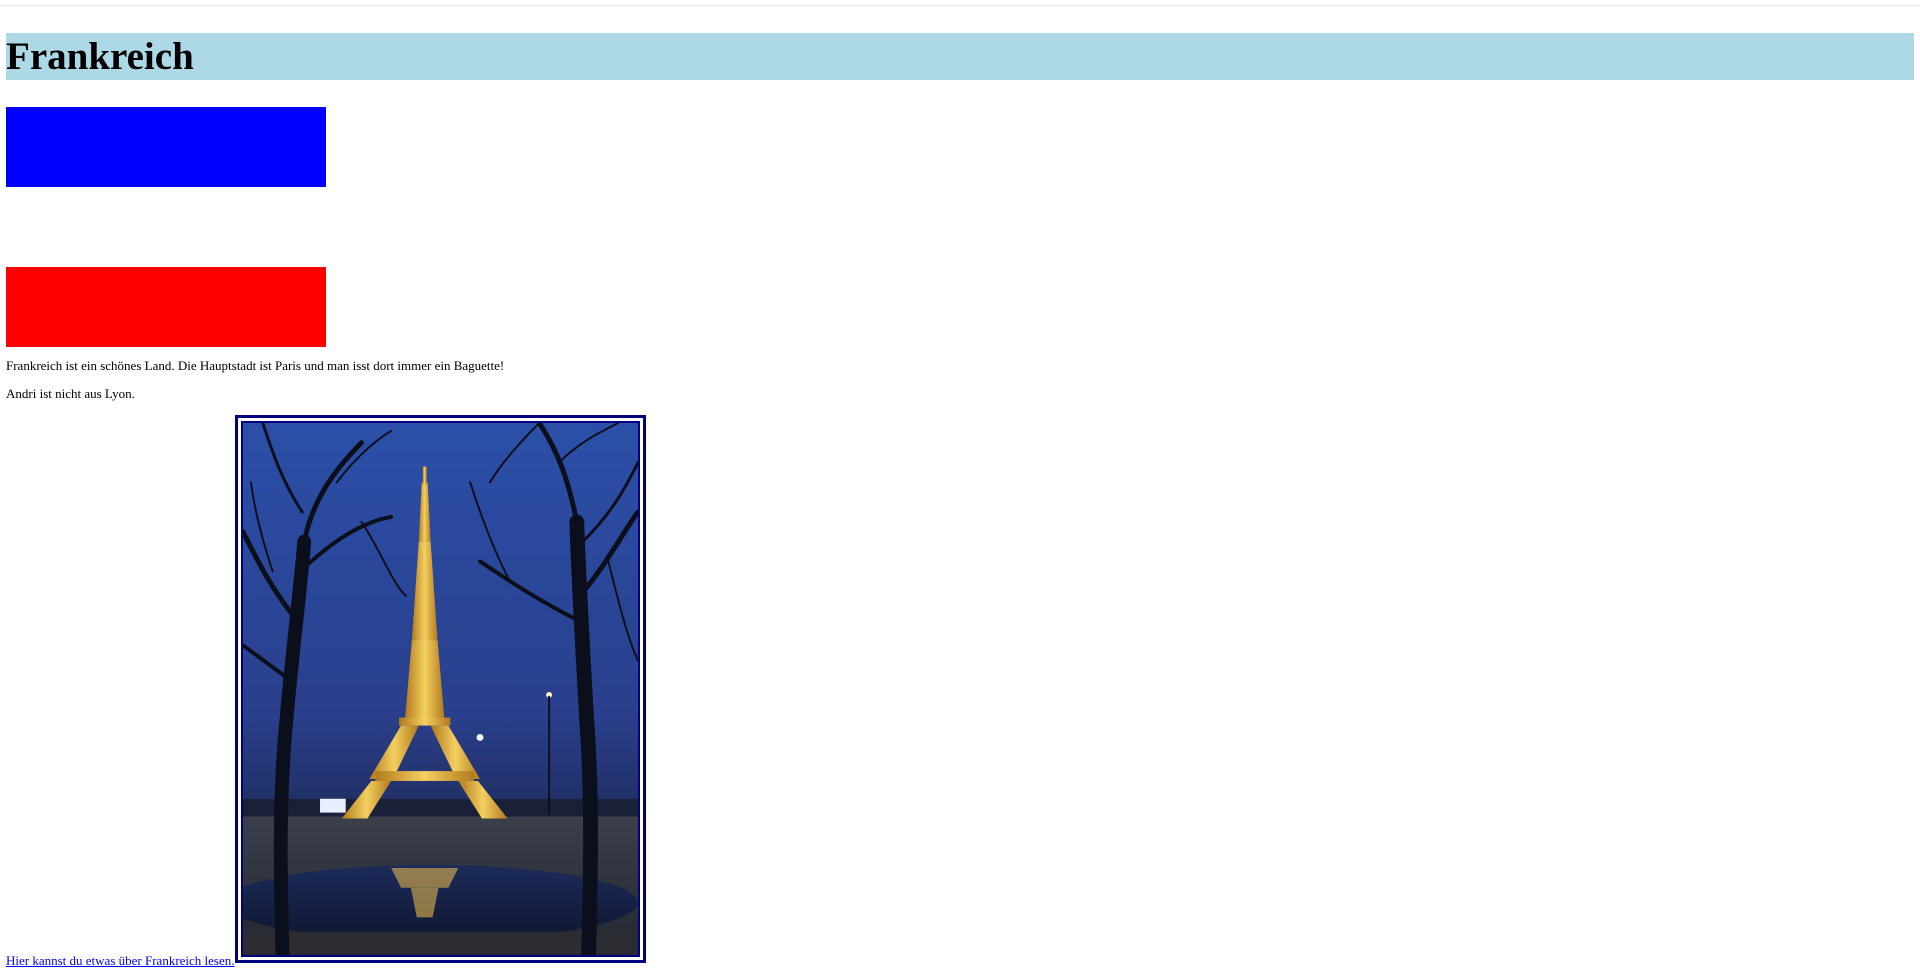  What do you see at coordinates (960, 5) in the screenshot?
I see `browser-top-divider` at bounding box center [960, 5].